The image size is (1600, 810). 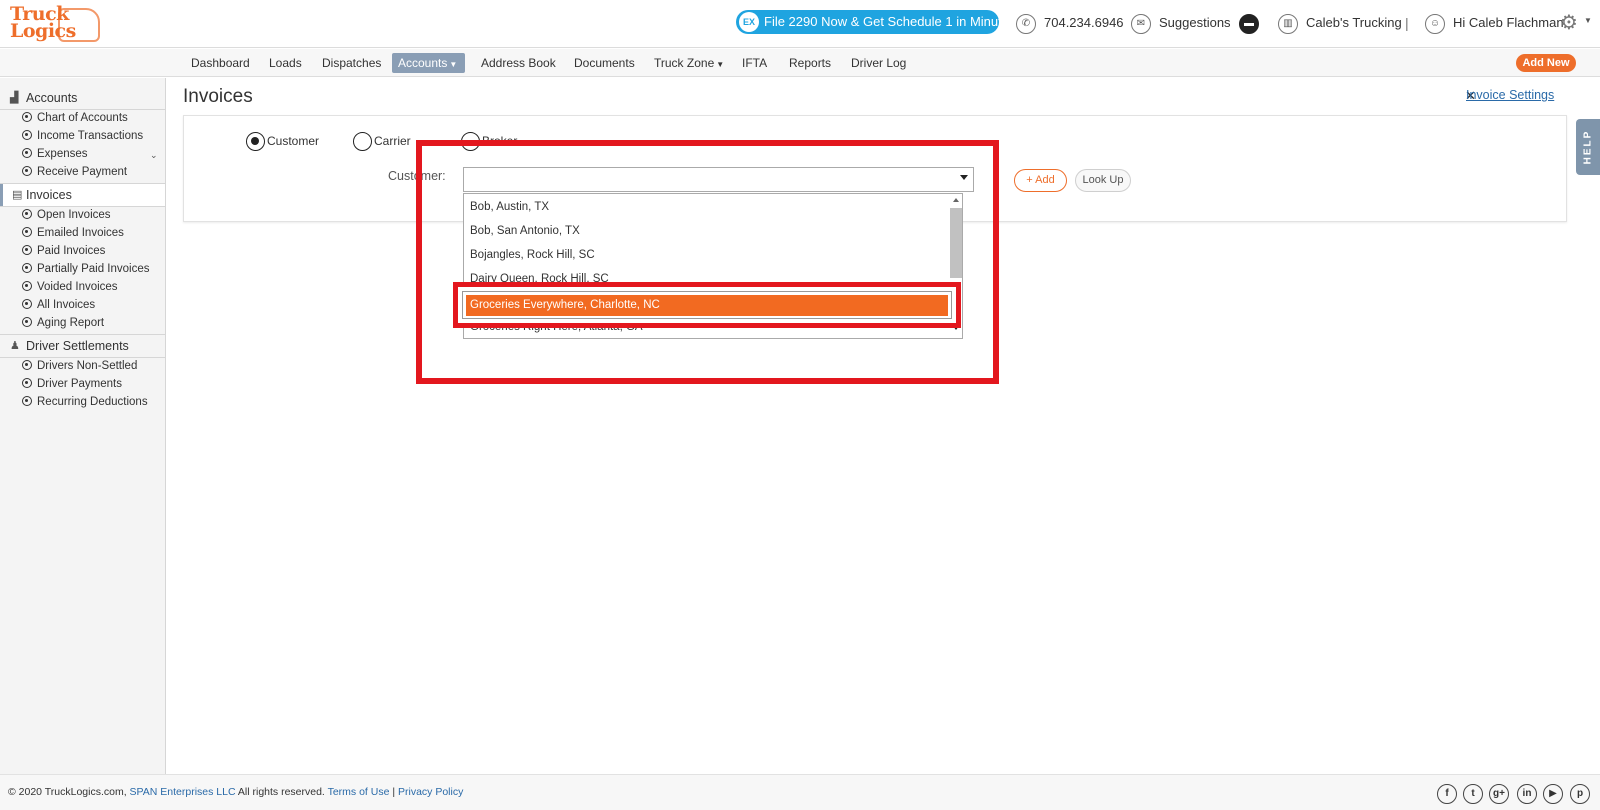 I want to click on user-menu: ☺ Hi Caleb Flachman, so click(x=1494, y=23).